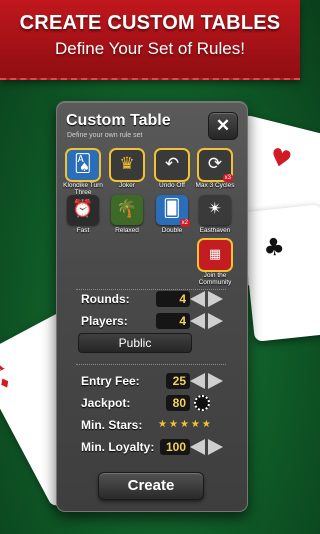  Describe the element at coordinates (83, 165) in the screenshot. I see `cards-icon: 🂡` at that location.